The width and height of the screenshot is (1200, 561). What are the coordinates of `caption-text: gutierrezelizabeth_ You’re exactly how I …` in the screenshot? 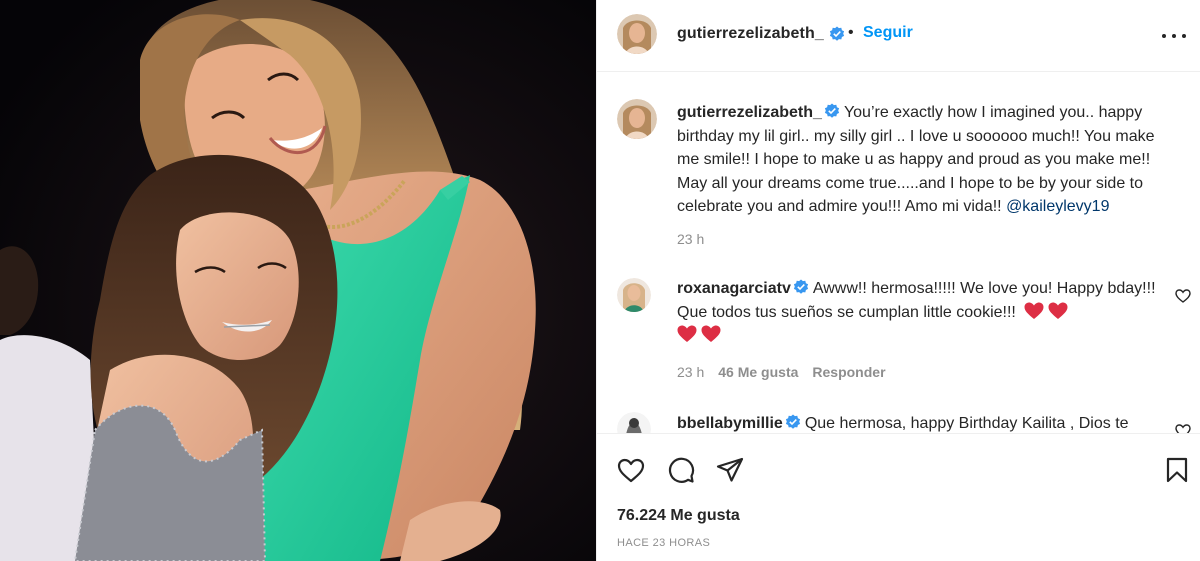 It's located at (922, 160).